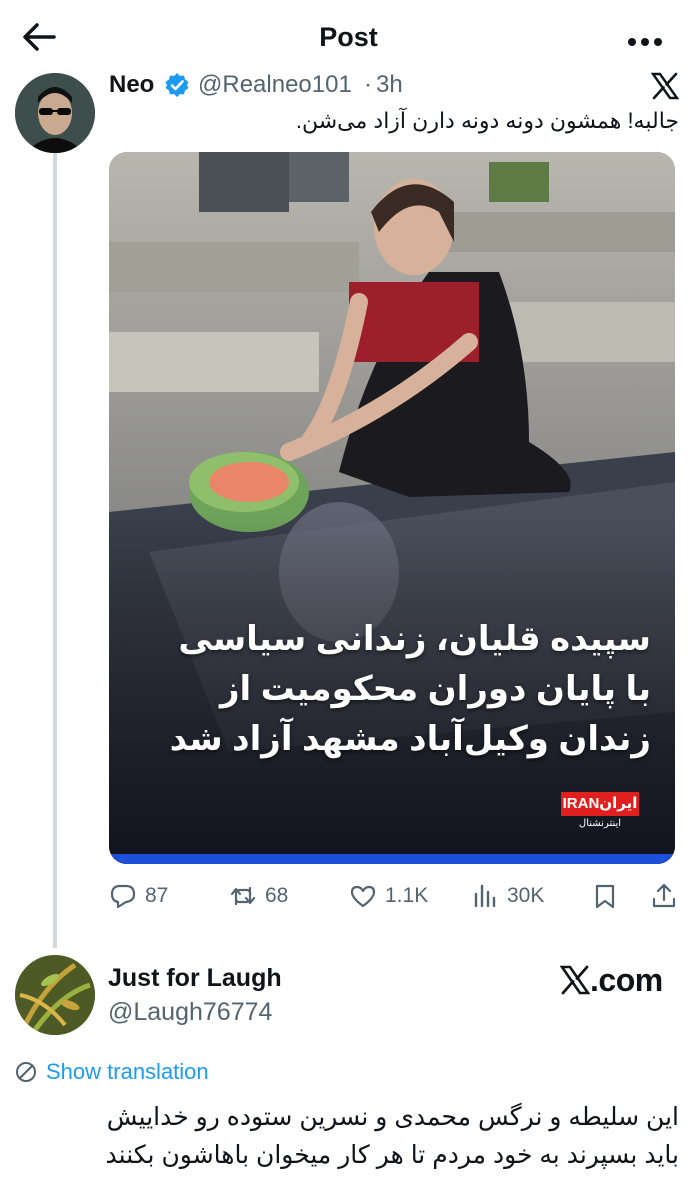 This screenshot has height=1200, width=697. What do you see at coordinates (410, 739) in the screenshot?
I see `caption-line: زندان وکیل‌آباد مشهد آزاد شد` at bounding box center [410, 739].